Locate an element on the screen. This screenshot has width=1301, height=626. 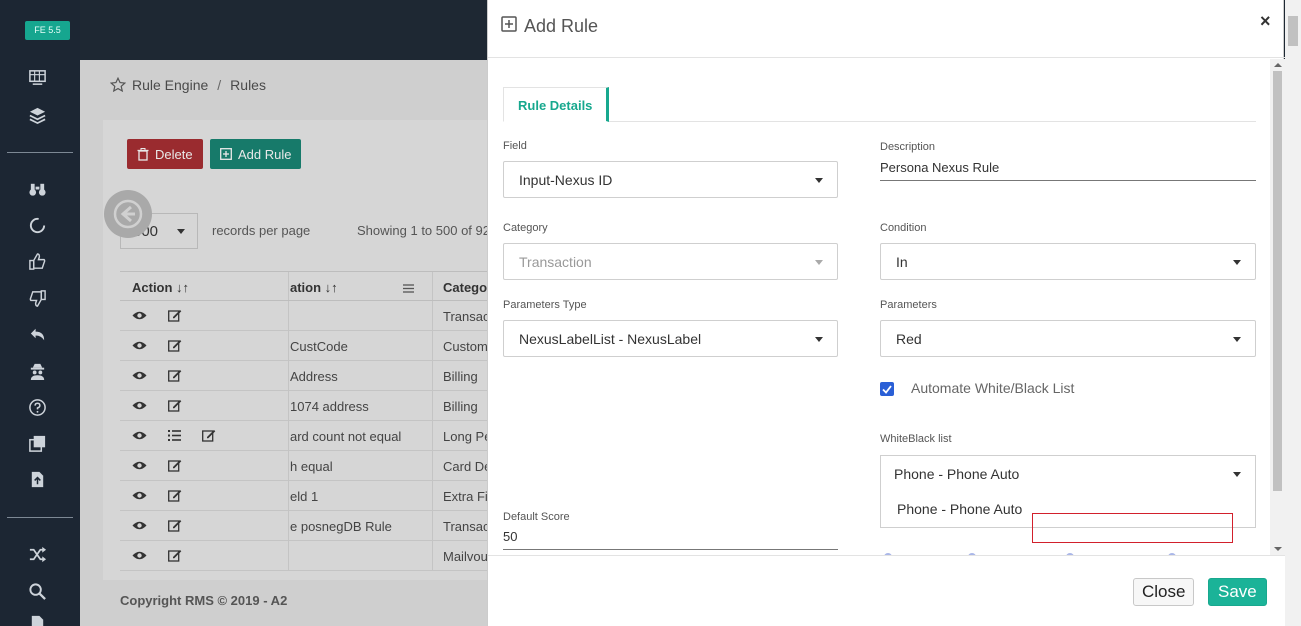
back-arrow-icon is located at coordinates (128, 214).